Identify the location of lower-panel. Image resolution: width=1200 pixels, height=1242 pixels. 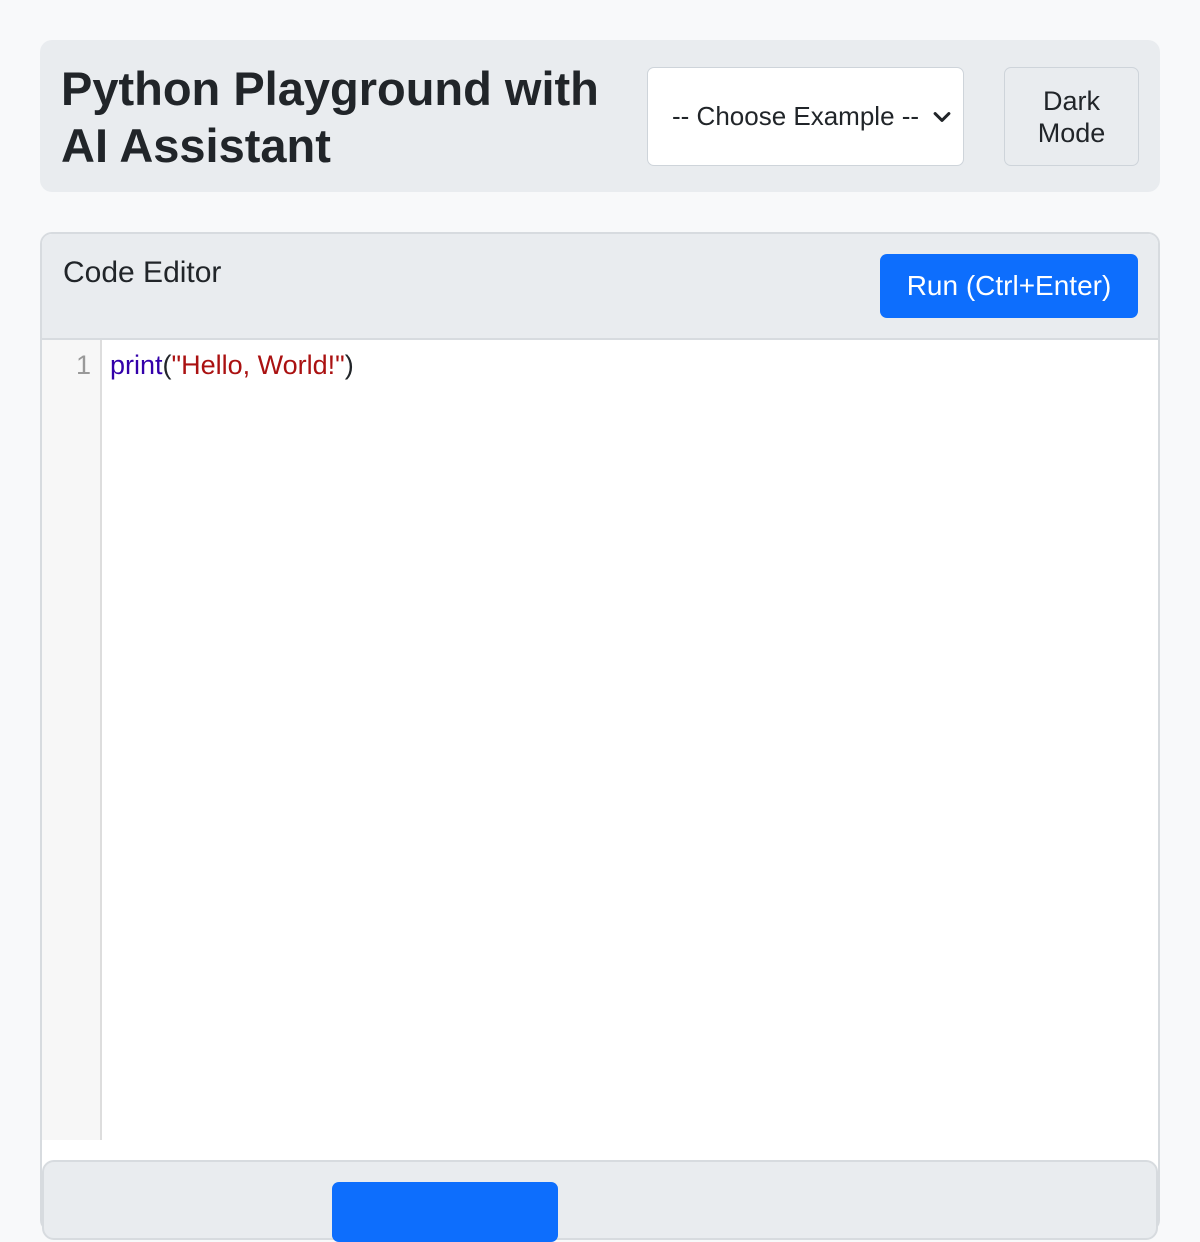
(600, 1201).